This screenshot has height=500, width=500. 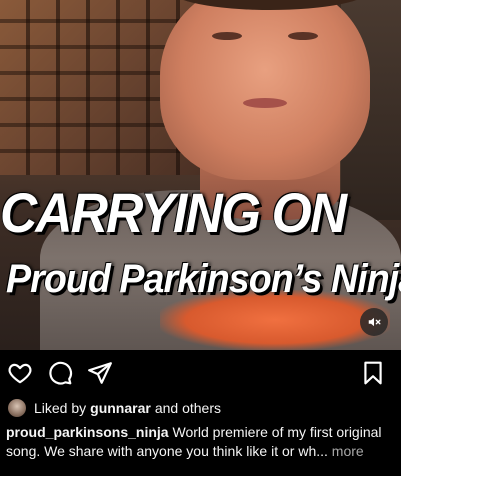 What do you see at coordinates (265, 103) in the screenshot?
I see `mouth` at bounding box center [265, 103].